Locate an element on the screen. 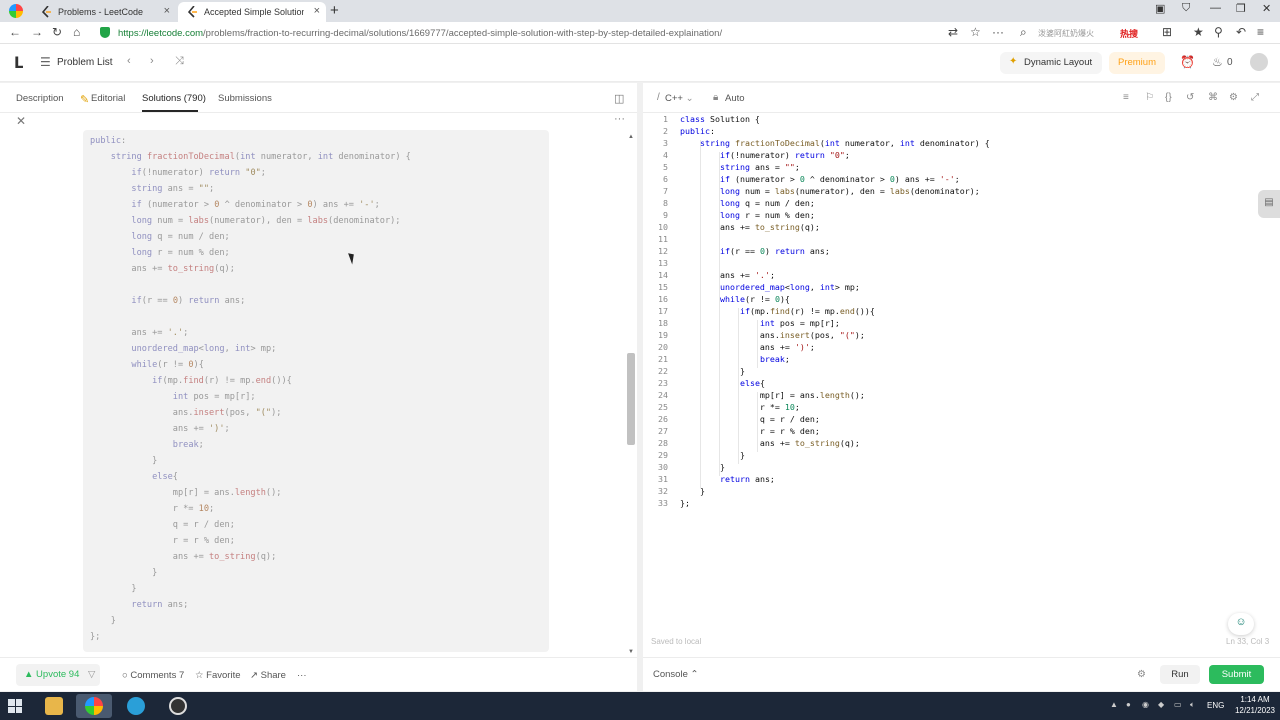 The image size is (1280, 720). reset-icon: ↺ is located at coordinates (1190, 97).